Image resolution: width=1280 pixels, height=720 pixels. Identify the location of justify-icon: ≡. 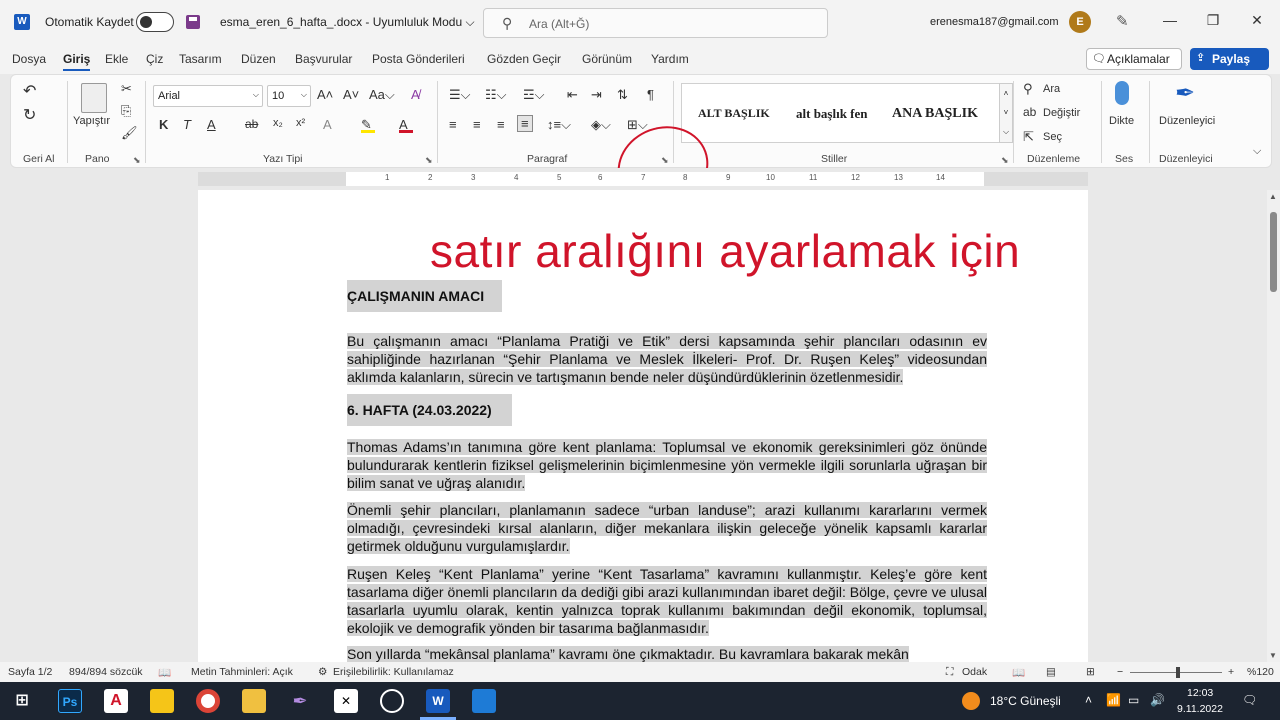
(525, 123).